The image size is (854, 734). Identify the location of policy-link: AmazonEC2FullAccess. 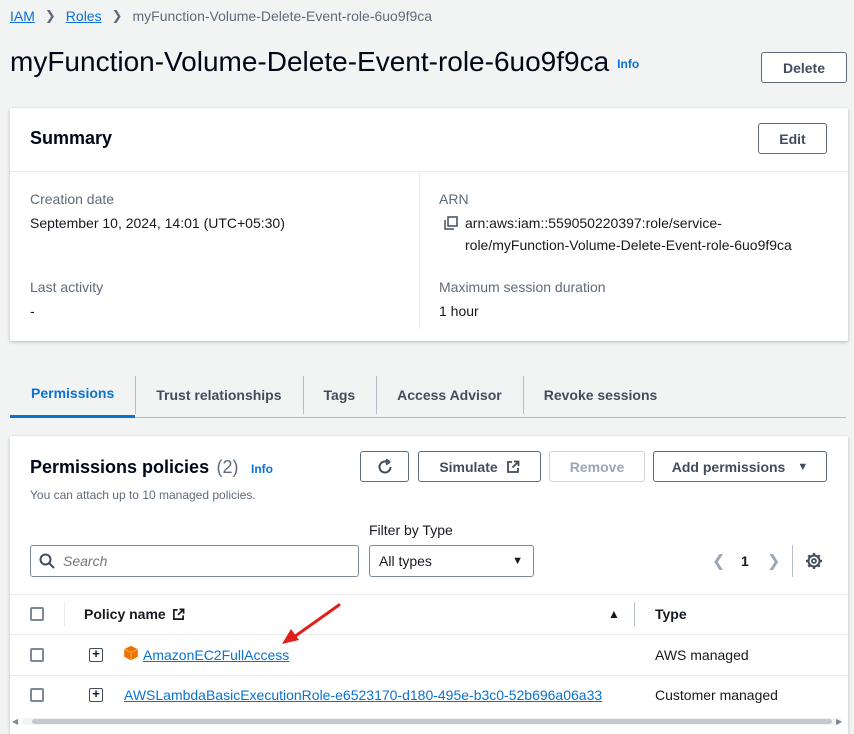
(216, 655).